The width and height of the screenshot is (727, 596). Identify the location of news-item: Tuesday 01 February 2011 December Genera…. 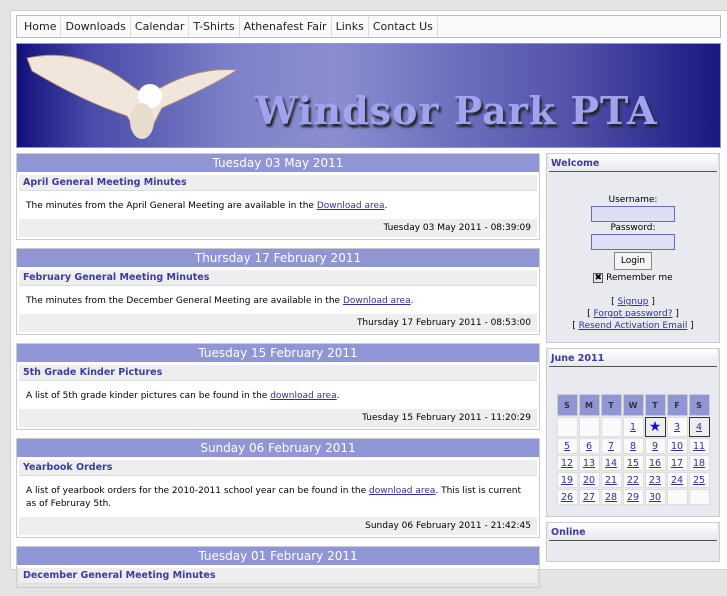
(278, 567).